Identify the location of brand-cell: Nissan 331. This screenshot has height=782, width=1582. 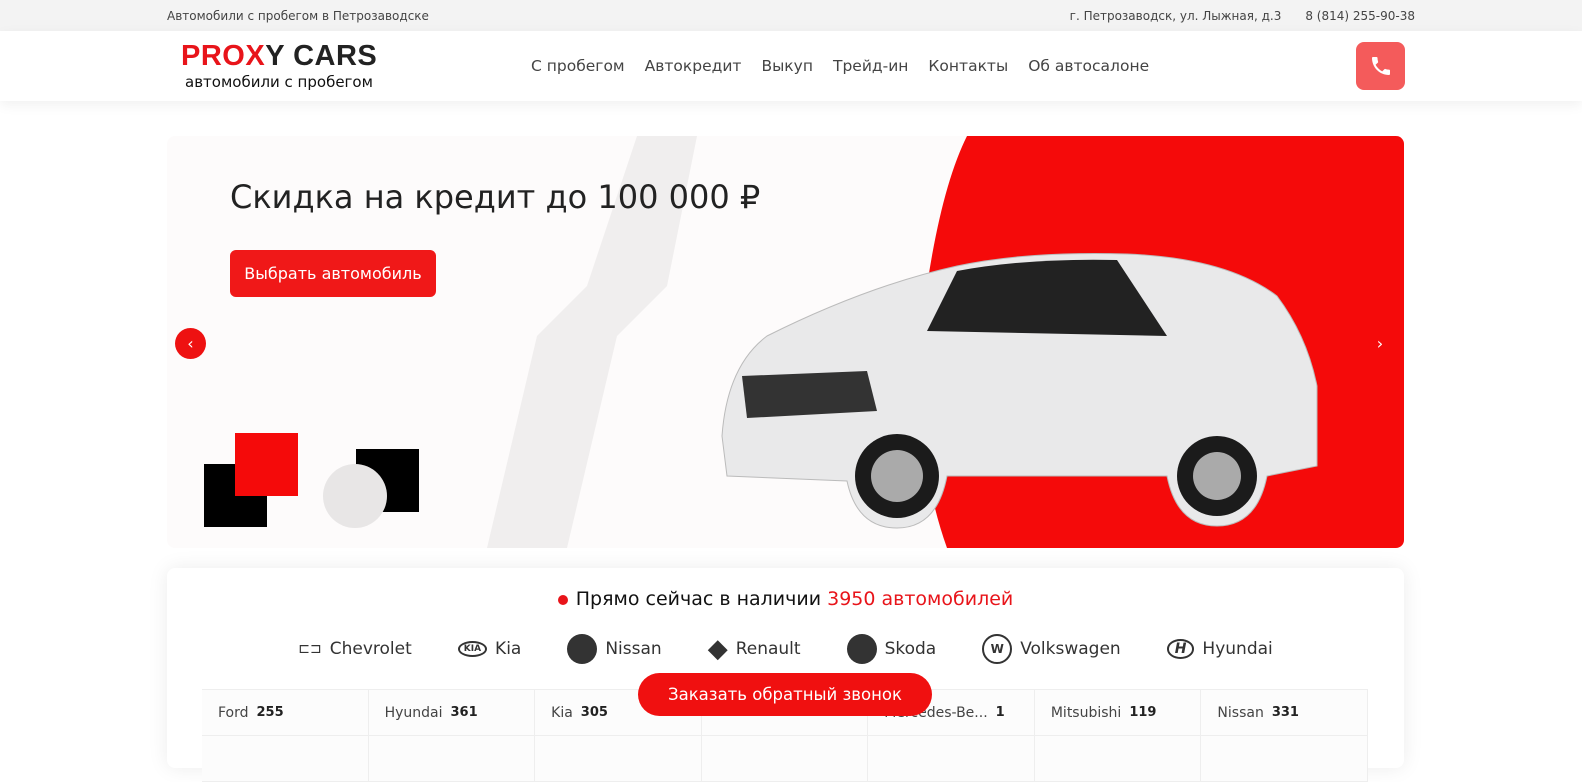
(1284, 713).